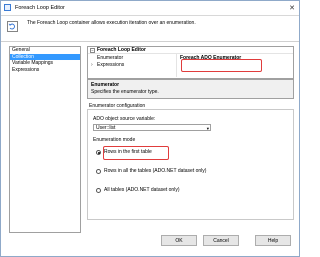  What do you see at coordinates (98, 152) in the screenshot?
I see `radio-button-checked` at bounding box center [98, 152].